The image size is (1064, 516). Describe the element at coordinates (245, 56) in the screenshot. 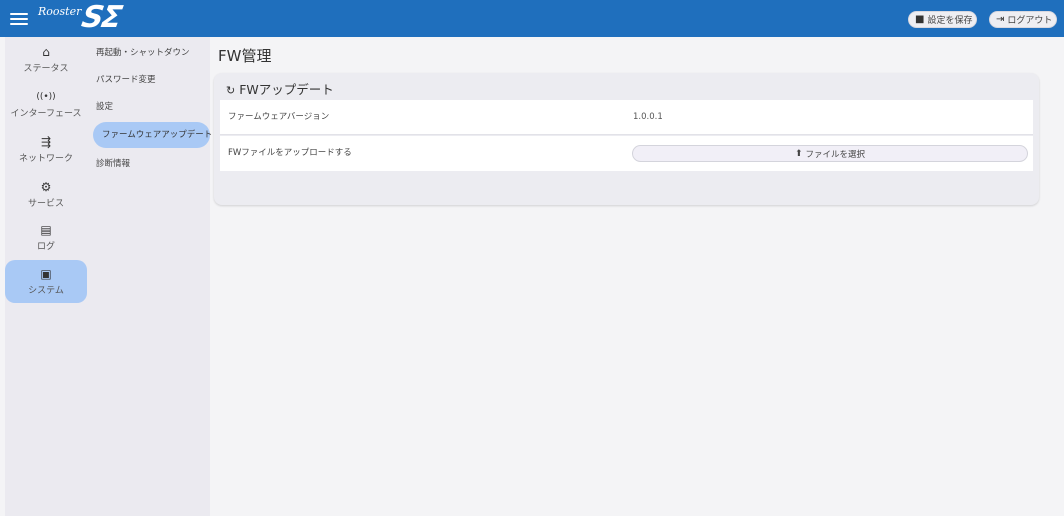

I see `page-title: FW管理` at that location.